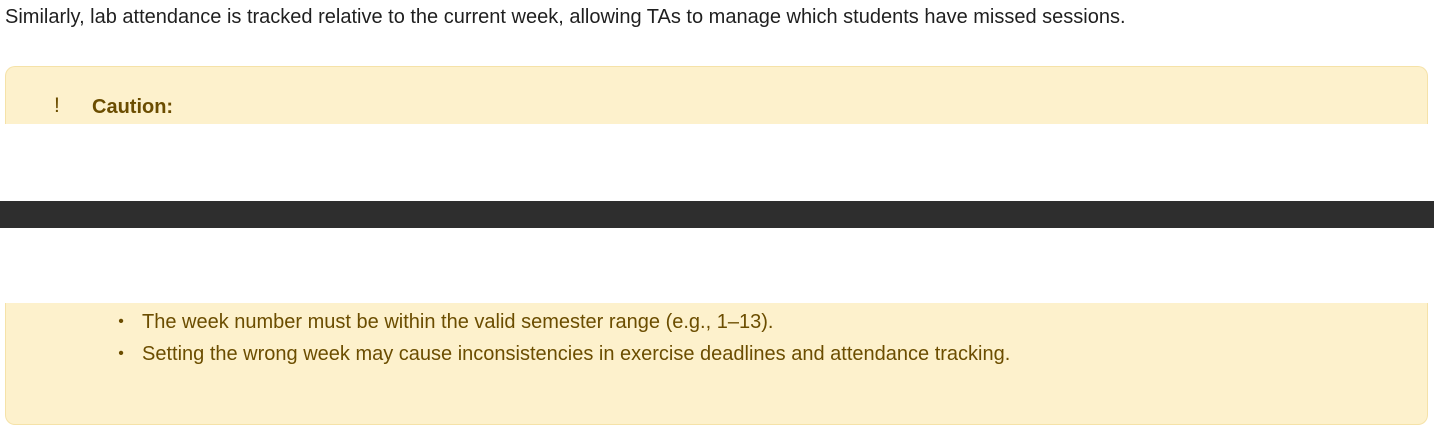 Image resolution: width=1434 pixels, height=436 pixels. Describe the element at coordinates (57, 105) in the screenshot. I see `exclamation-icon: !` at that location.